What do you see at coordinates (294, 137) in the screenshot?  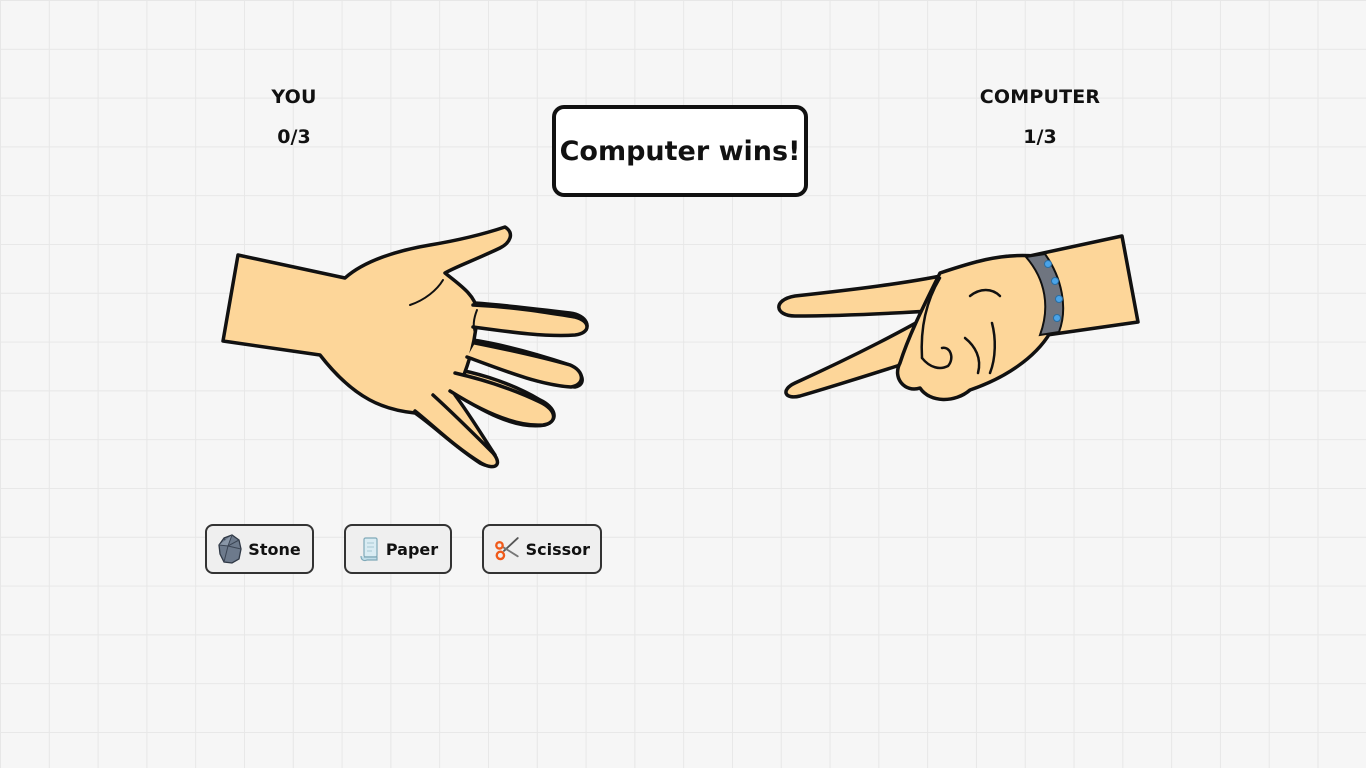 I see `player-score: 0/3` at bounding box center [294, 137].